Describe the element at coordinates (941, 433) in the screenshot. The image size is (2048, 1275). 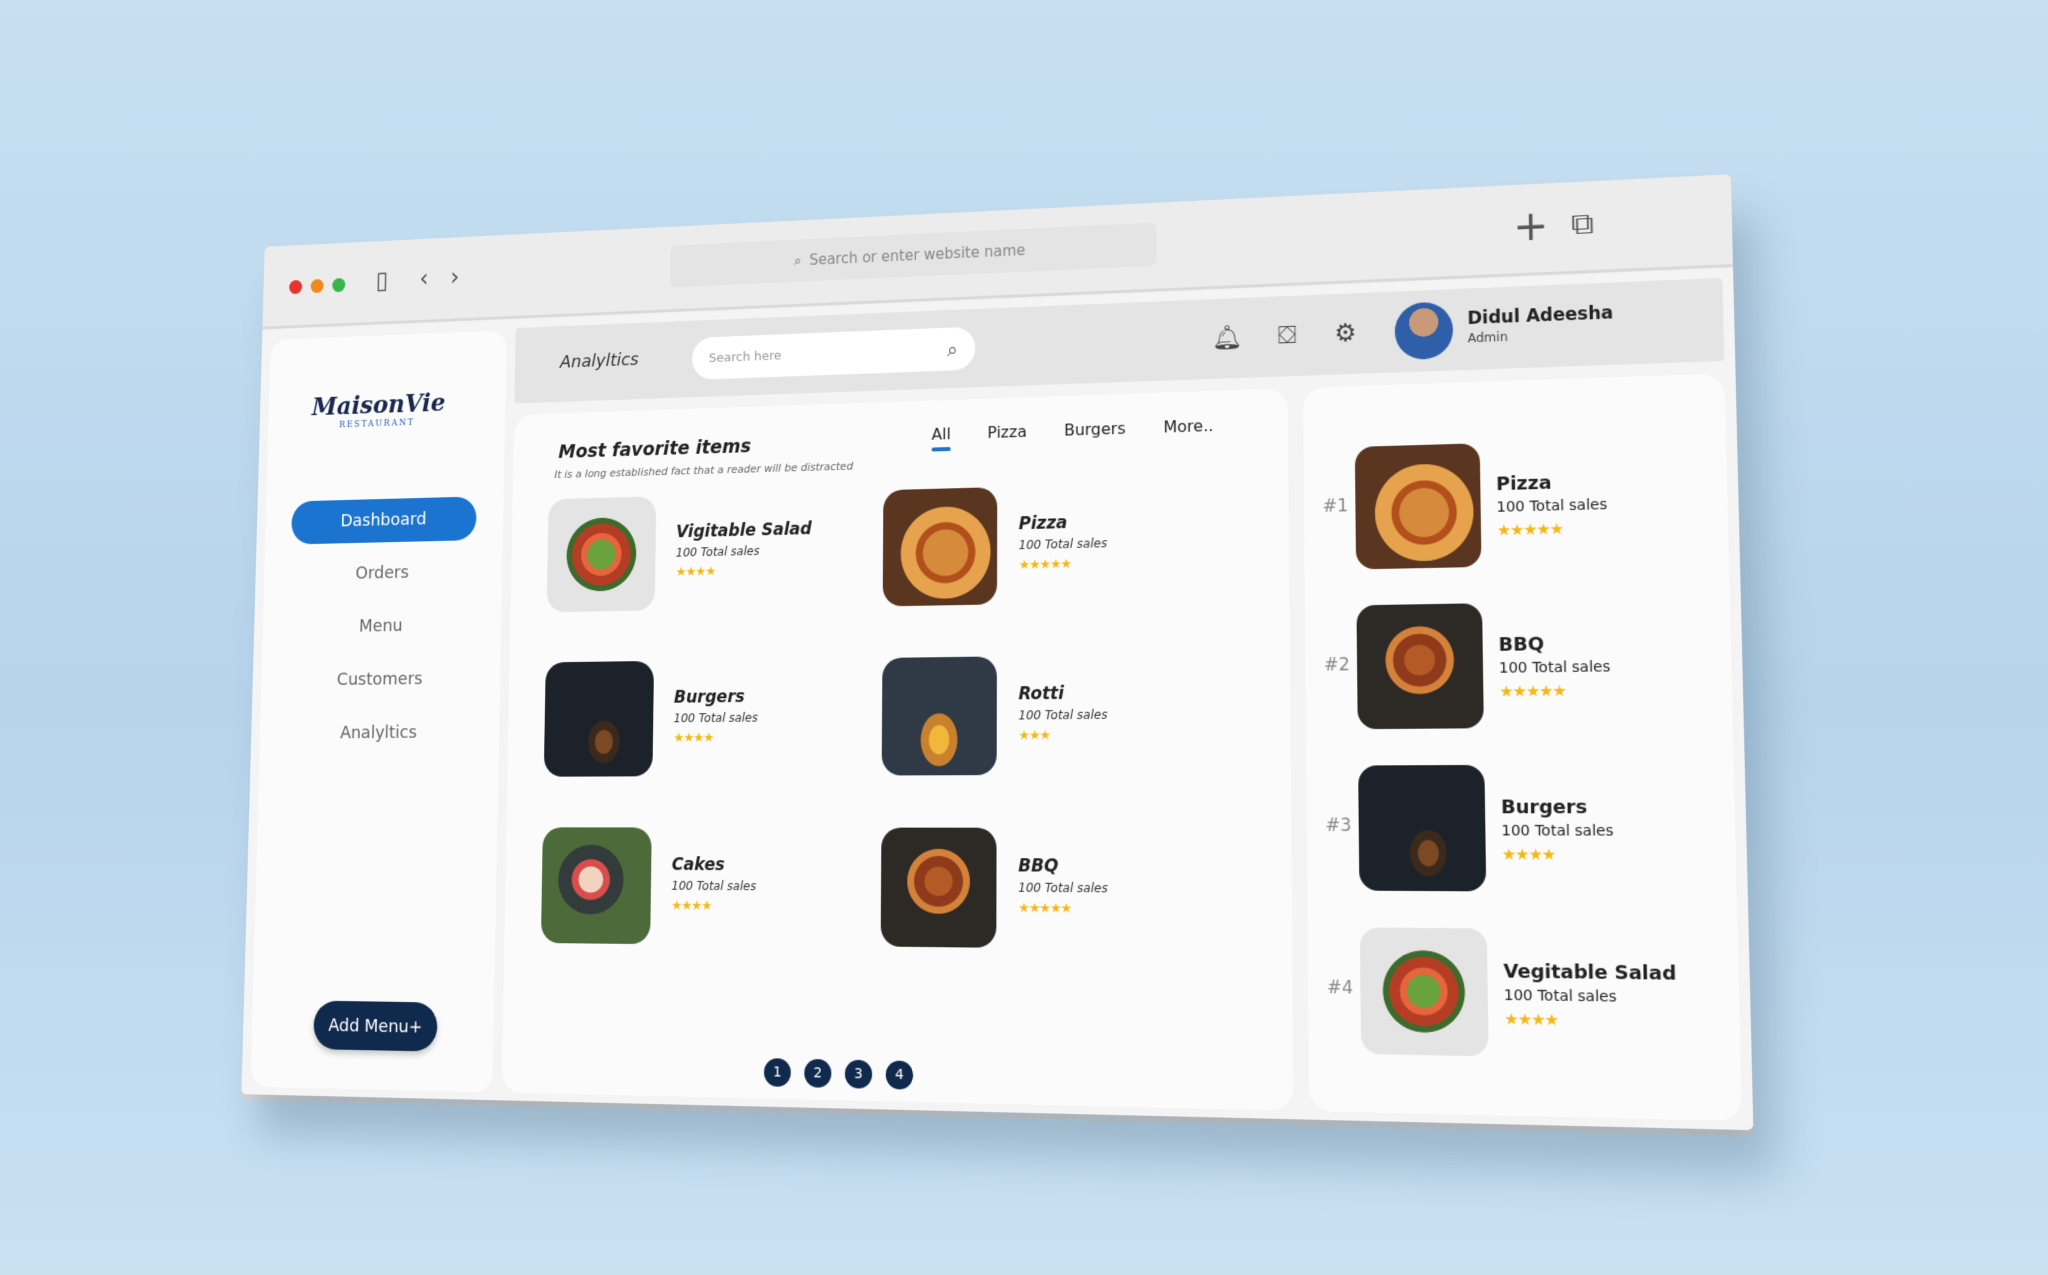
I see `tab-all: All` at that location.